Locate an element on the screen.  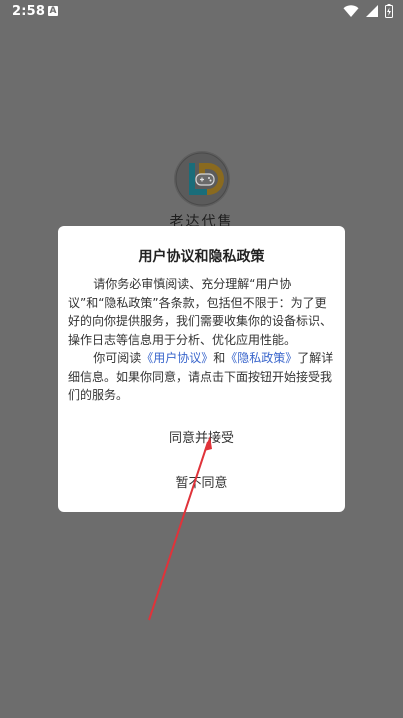
status-time: 2:58 is located at coordinates (29, 11).